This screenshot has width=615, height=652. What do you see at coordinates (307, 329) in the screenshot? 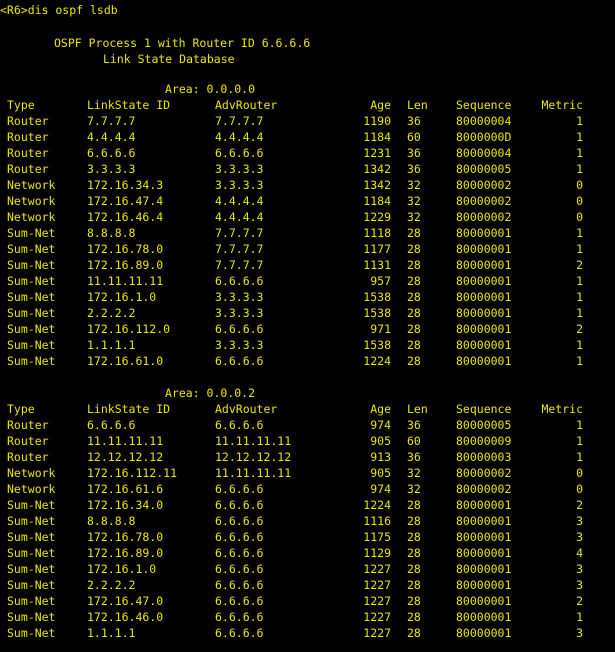
I see `lsa-row: Sum-Net 172.16.112.0 6.6.6.6 971 28 80000001 2` at bounding box center [307, 329].